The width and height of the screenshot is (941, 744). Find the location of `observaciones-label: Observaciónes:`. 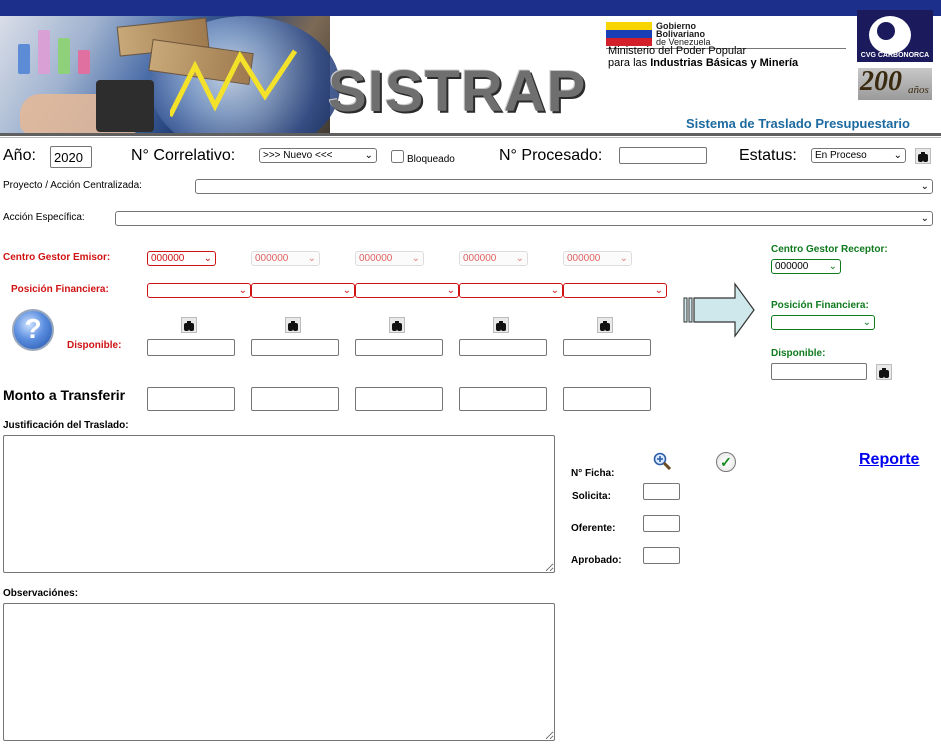

observaciones-label: Observaciónes: is located at coordinates (41, 593).